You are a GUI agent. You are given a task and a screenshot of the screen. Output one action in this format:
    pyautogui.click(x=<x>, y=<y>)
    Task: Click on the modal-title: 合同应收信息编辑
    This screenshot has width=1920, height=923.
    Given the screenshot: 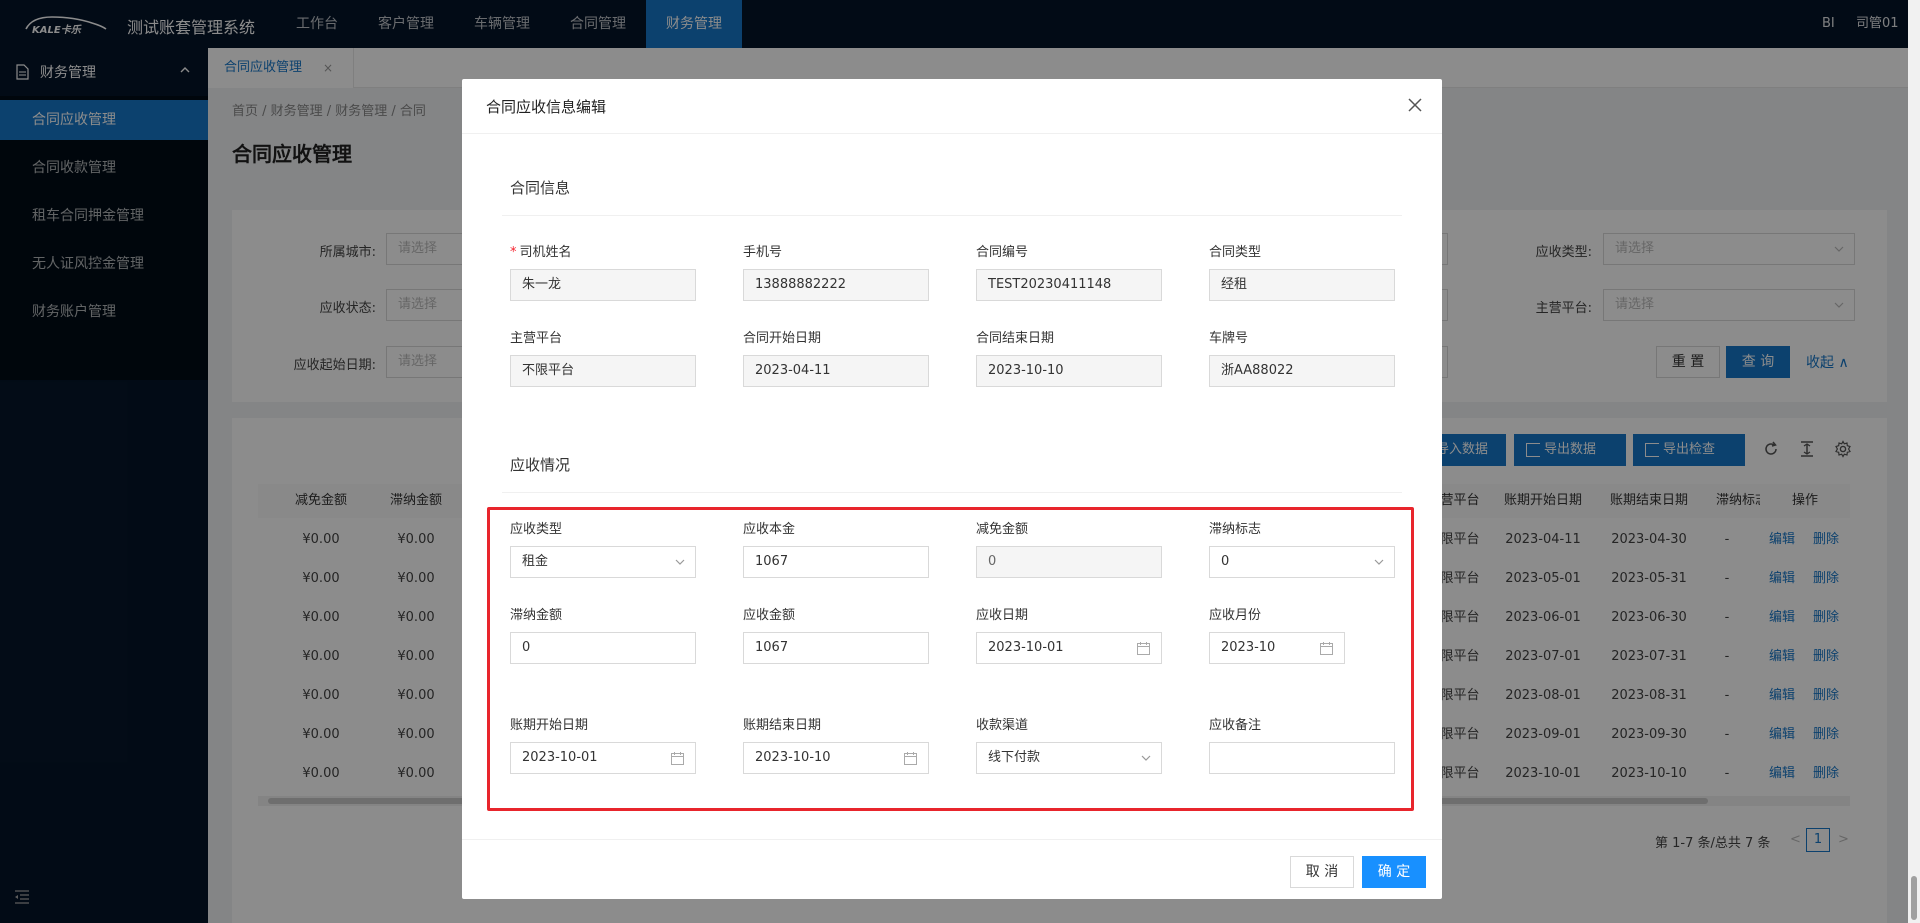 What is the action you would take?
    pyautogui.click(x=546, y=107)
    